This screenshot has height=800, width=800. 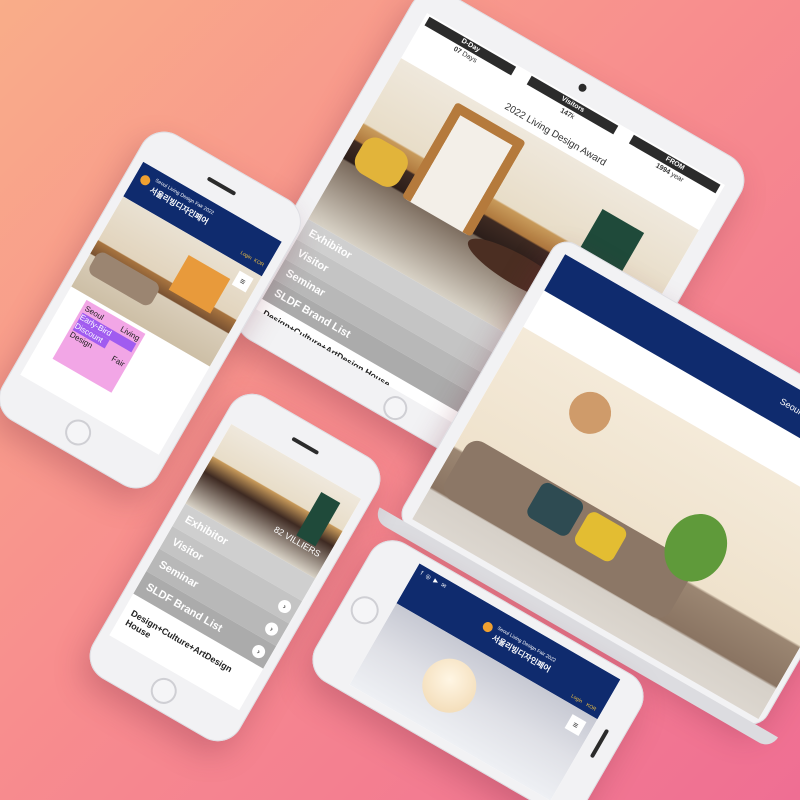 What do you see at coordinates (463, 169) in the screenshot?
I see `arch-doorway` at bounding box center [463, 169].